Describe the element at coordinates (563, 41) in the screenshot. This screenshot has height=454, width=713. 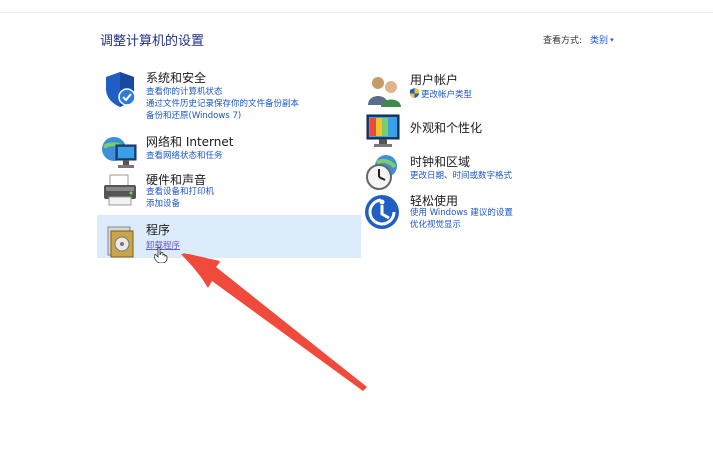
I see `view-by-label: 查看方式:` at that location.